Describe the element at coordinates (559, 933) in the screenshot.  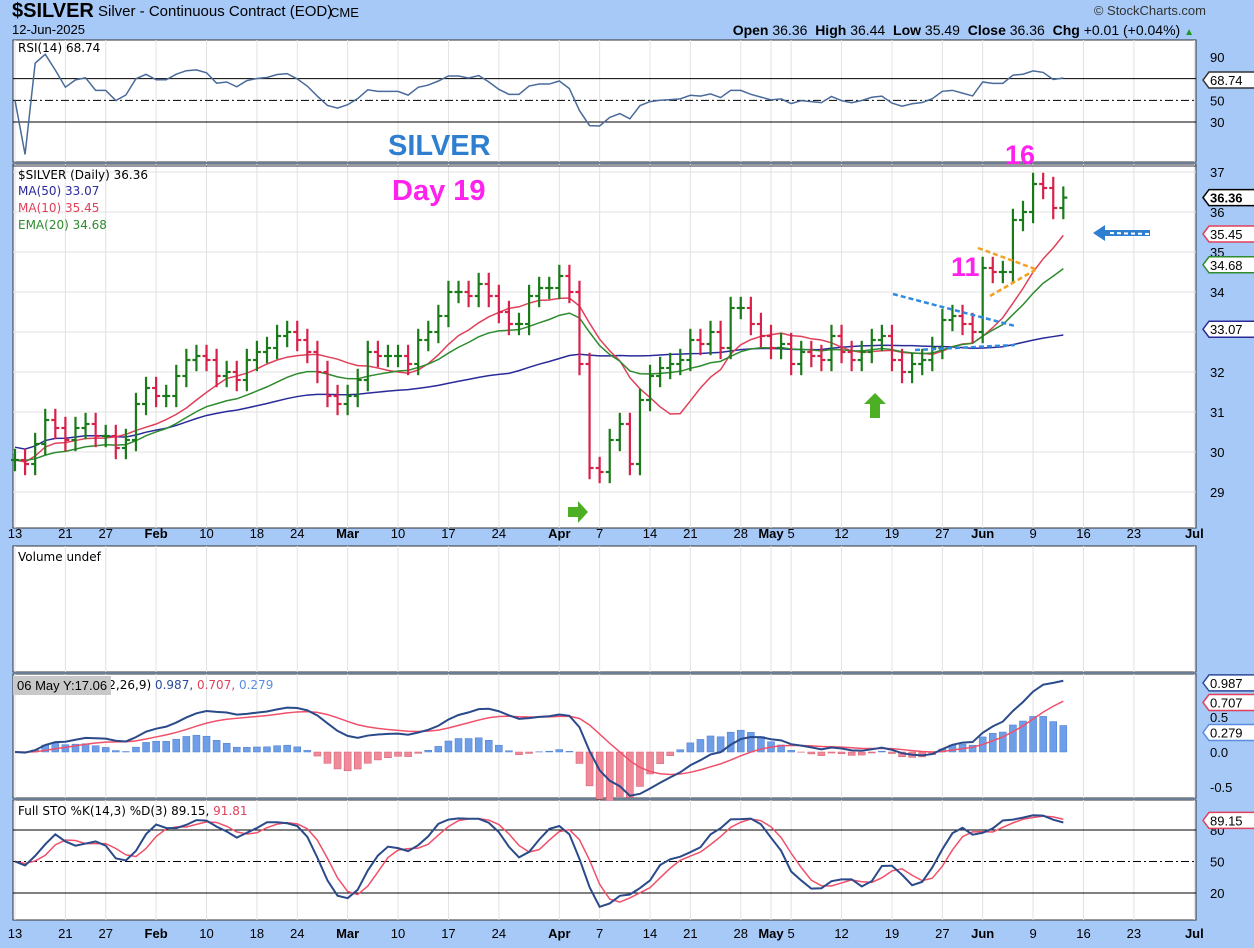
I see `x-axis-label: Apr` at that location.